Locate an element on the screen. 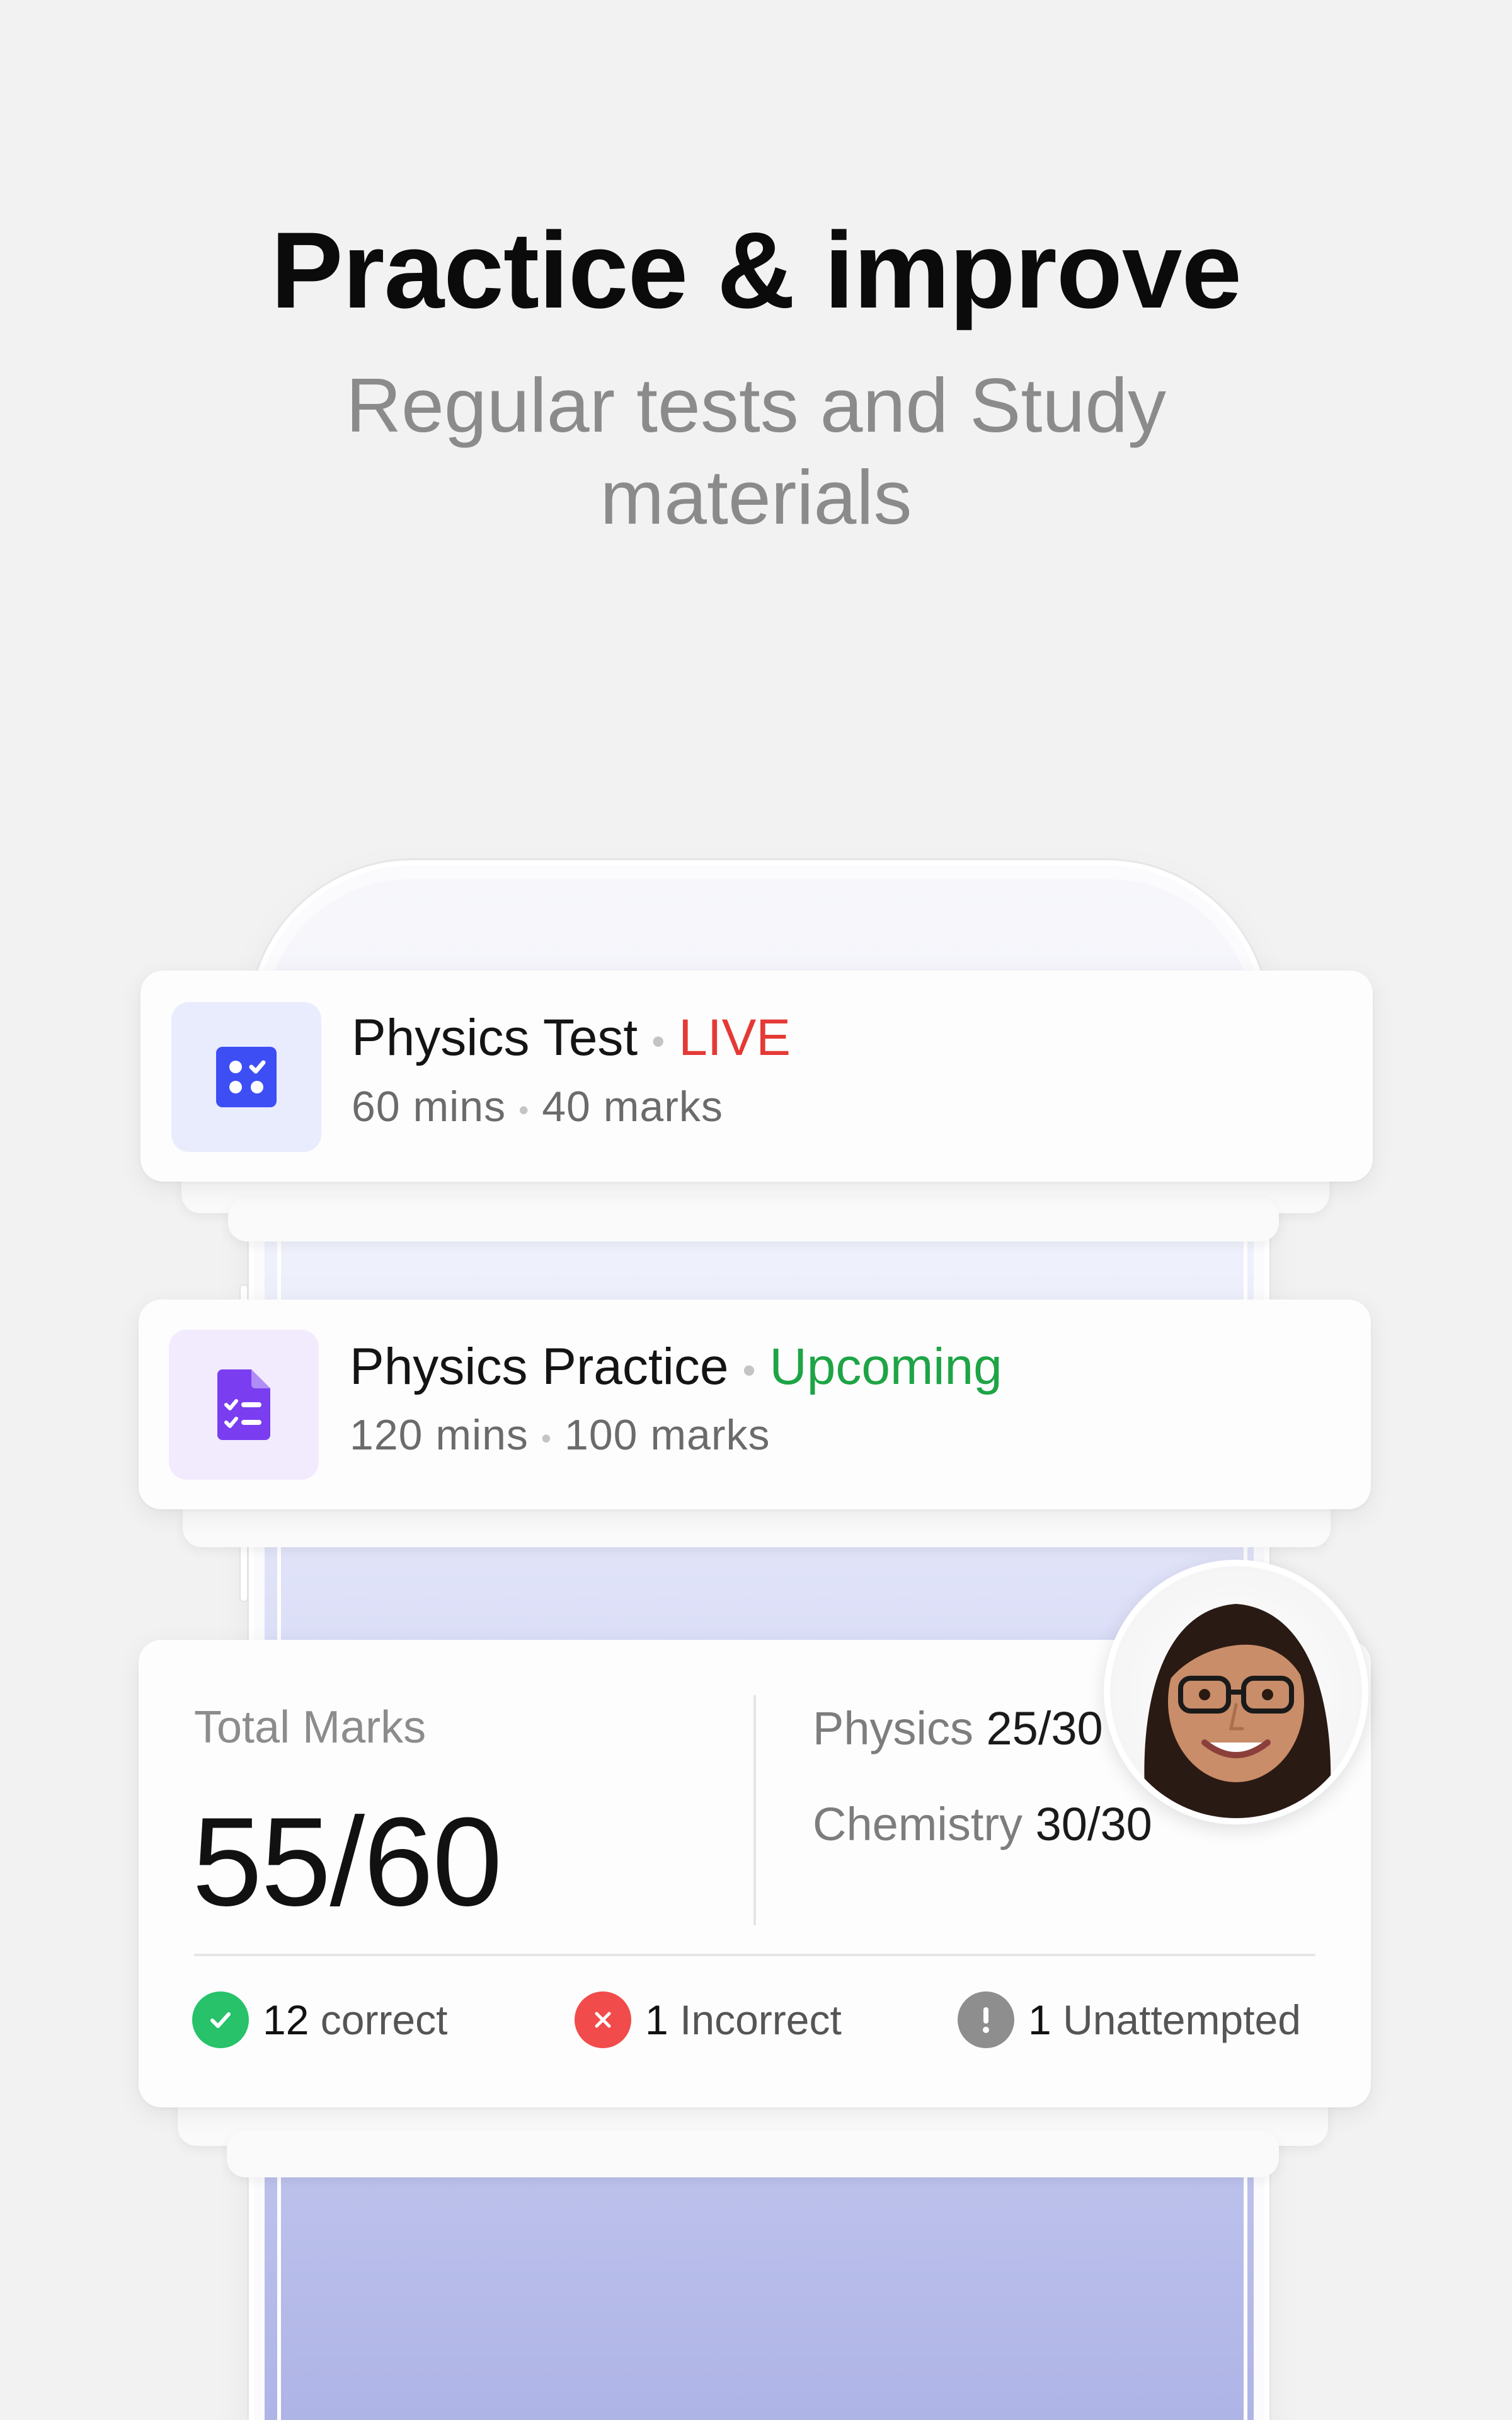 This screenshot has height=2420, width=1512. test-marks: 40 marks is located at coordinates (632, 1107).